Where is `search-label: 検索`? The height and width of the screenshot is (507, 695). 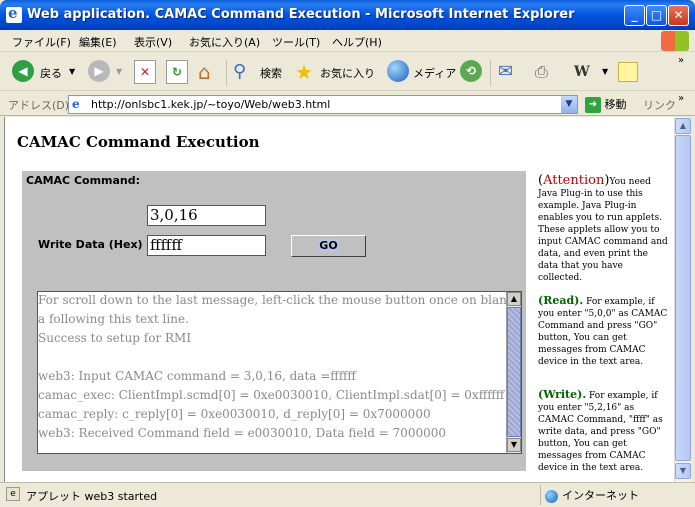 search-label: 検索 is located at coordinates (271, 73).